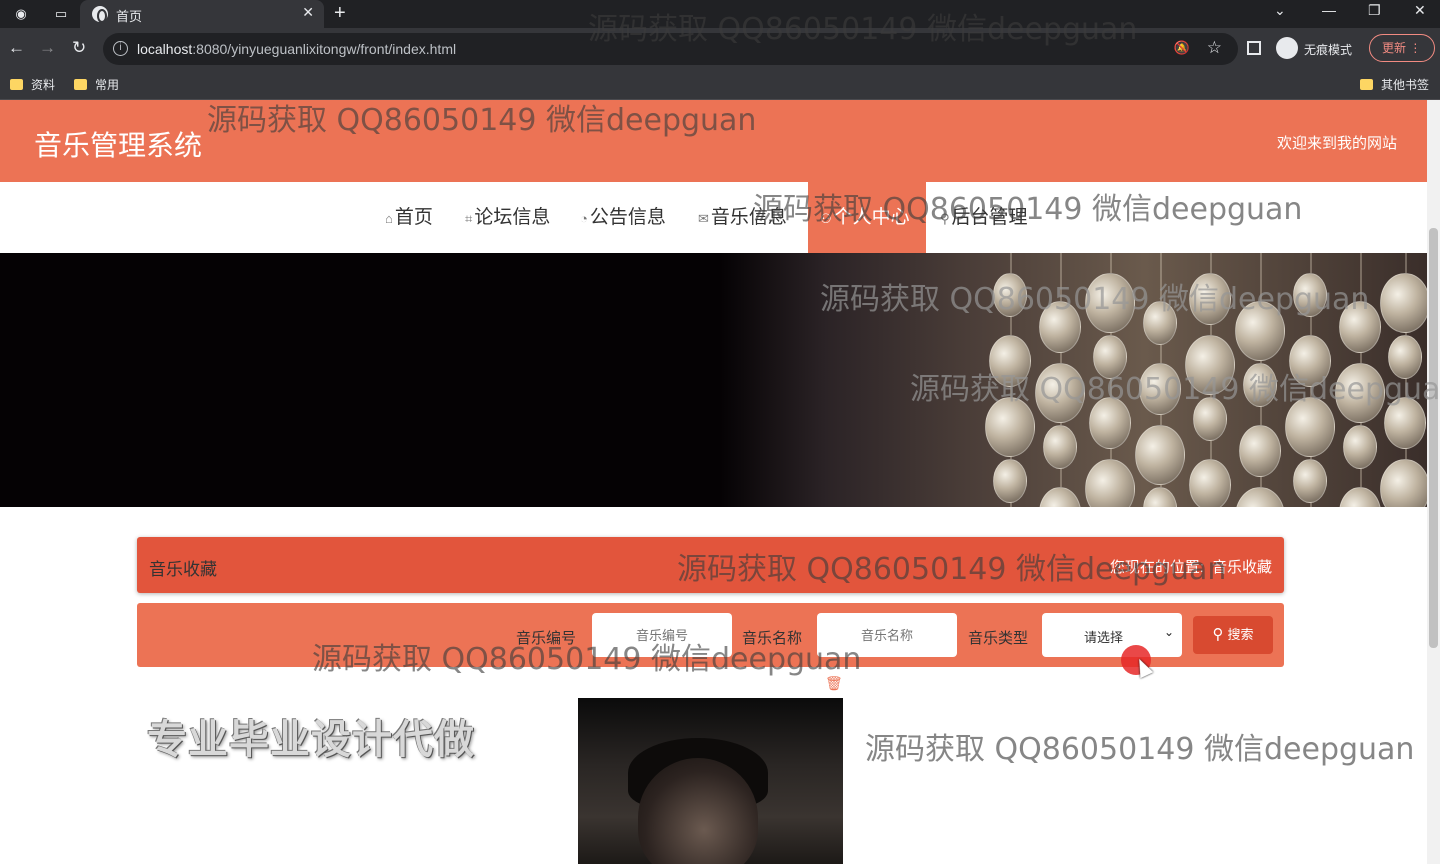 This screenshot has height=864, width=1440. Describe the element at coordinates (47, 48) in the screenshot. I see `forward-icon: →` at that location.